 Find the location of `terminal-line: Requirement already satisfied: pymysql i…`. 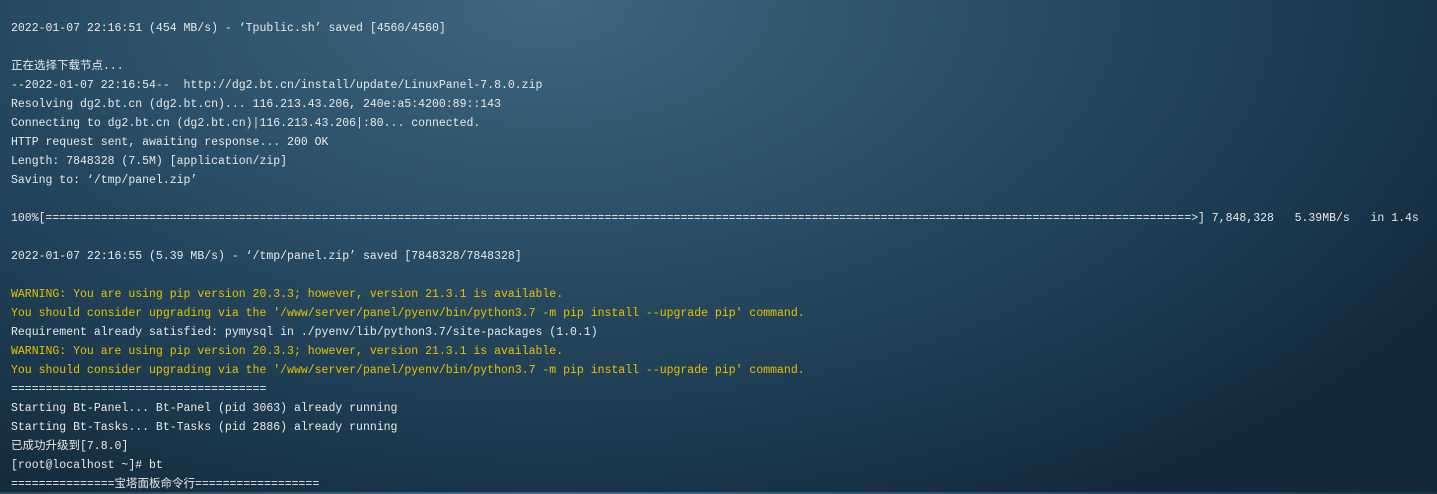

terminal-line: Requirement already satisfied: pymysql i… is located at coordinates (304, 332).